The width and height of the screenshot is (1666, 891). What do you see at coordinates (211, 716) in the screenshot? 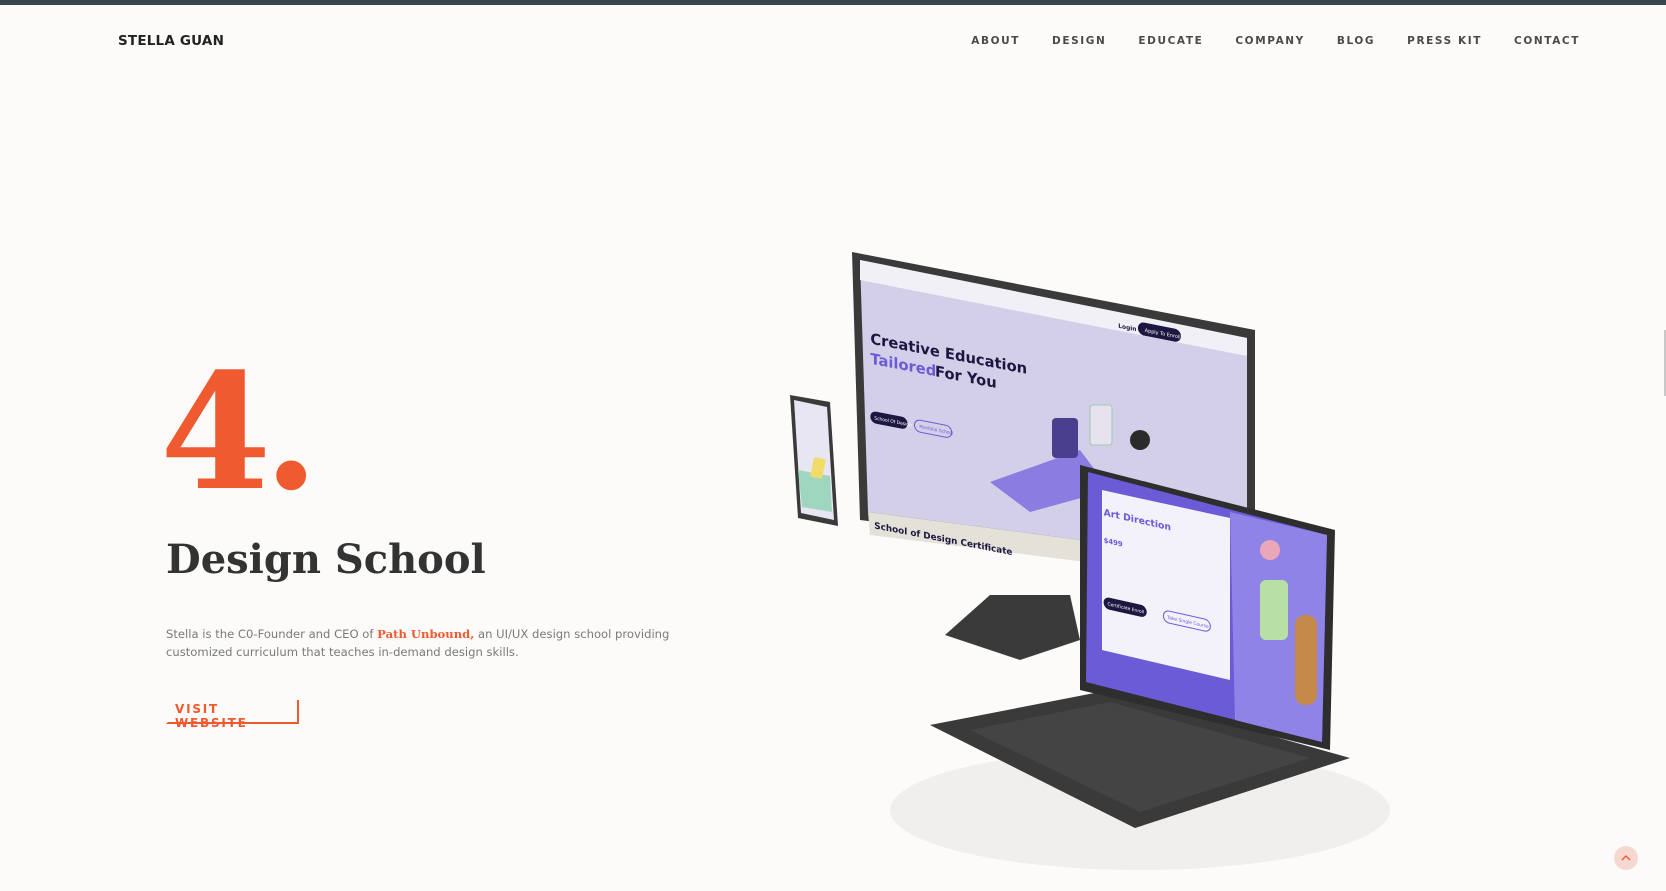
I see `visit-website-label: VISIT WEBSITE` at bounding box center [211, 716].